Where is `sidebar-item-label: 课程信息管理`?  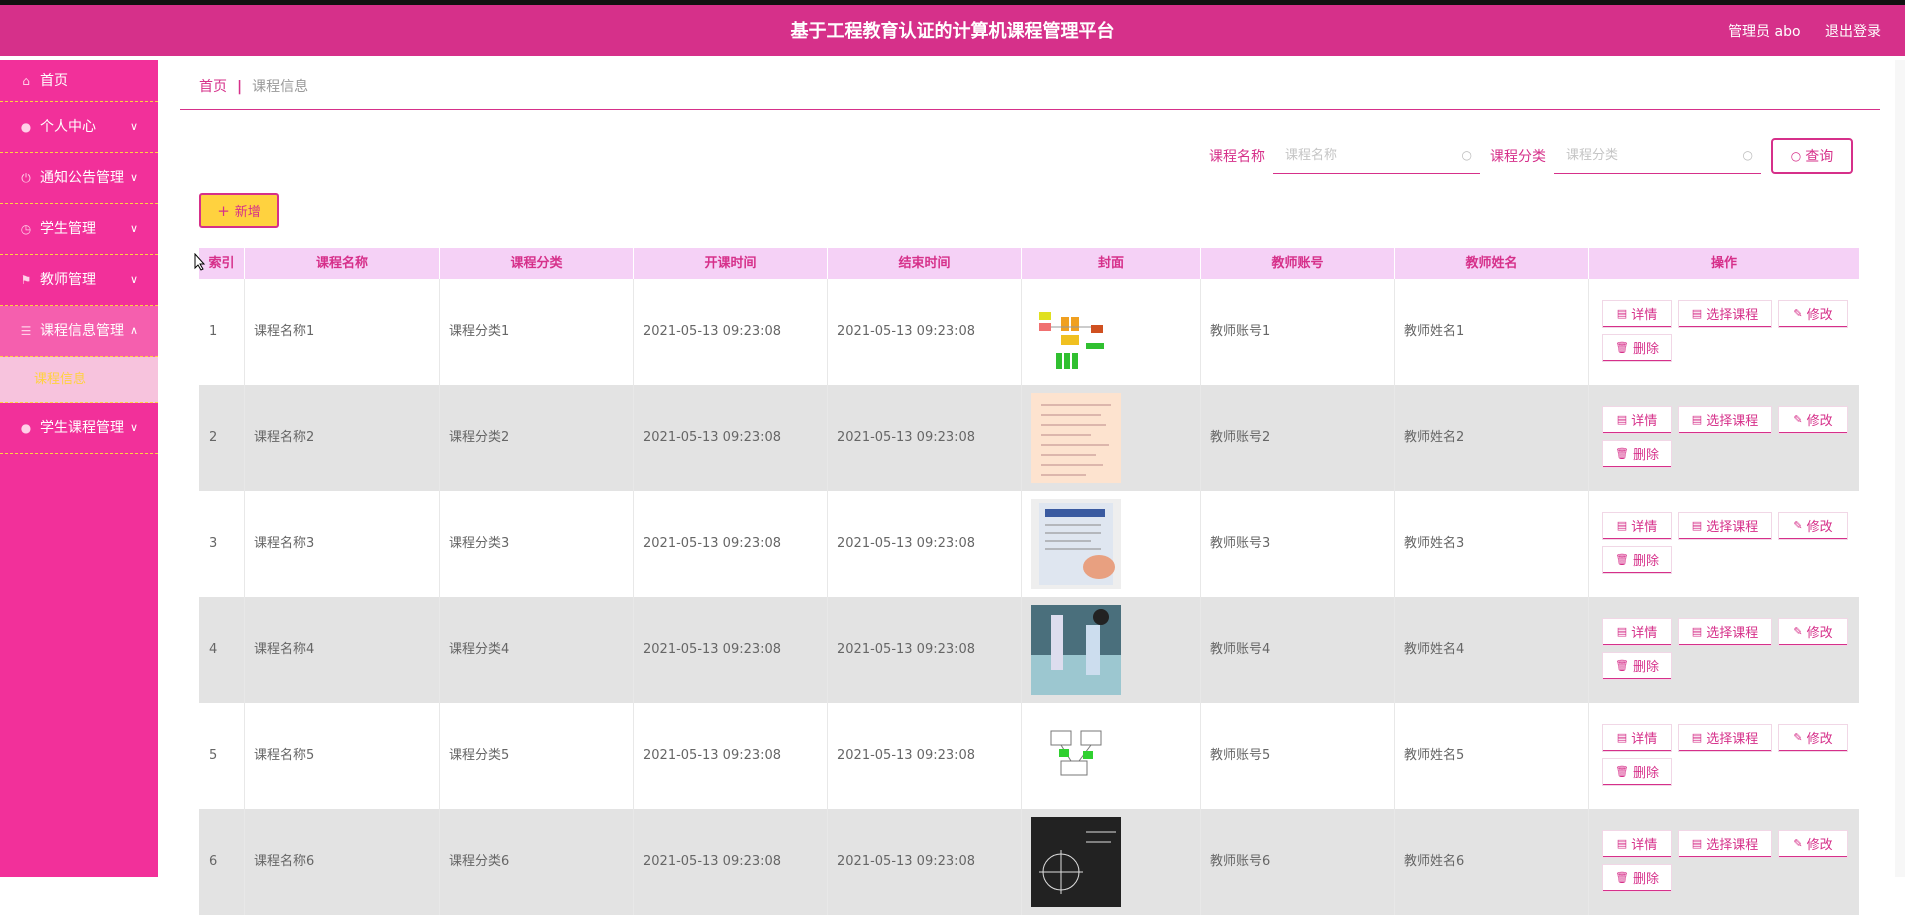 sidebar-item-label: 课程信息管理 is located at coordinates (82, 331).